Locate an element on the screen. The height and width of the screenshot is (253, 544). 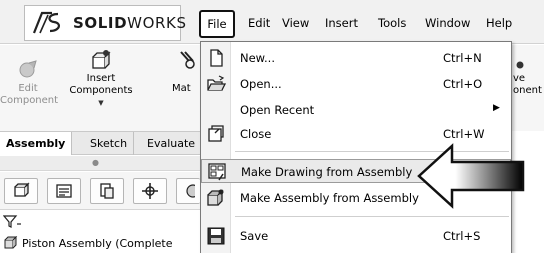
feature-tree-icon is located at coordinates (22, 189).